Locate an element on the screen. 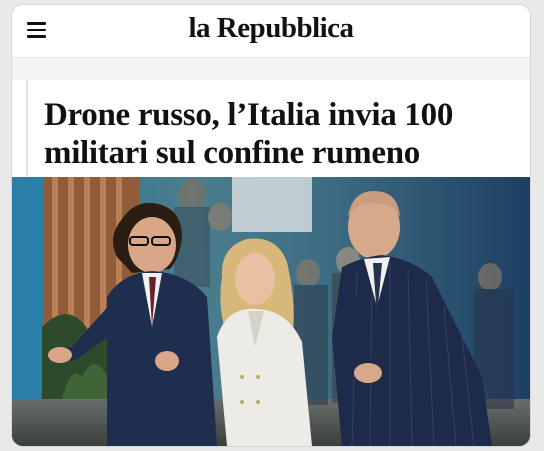  headline-divider is located at coordinates (27, 128).